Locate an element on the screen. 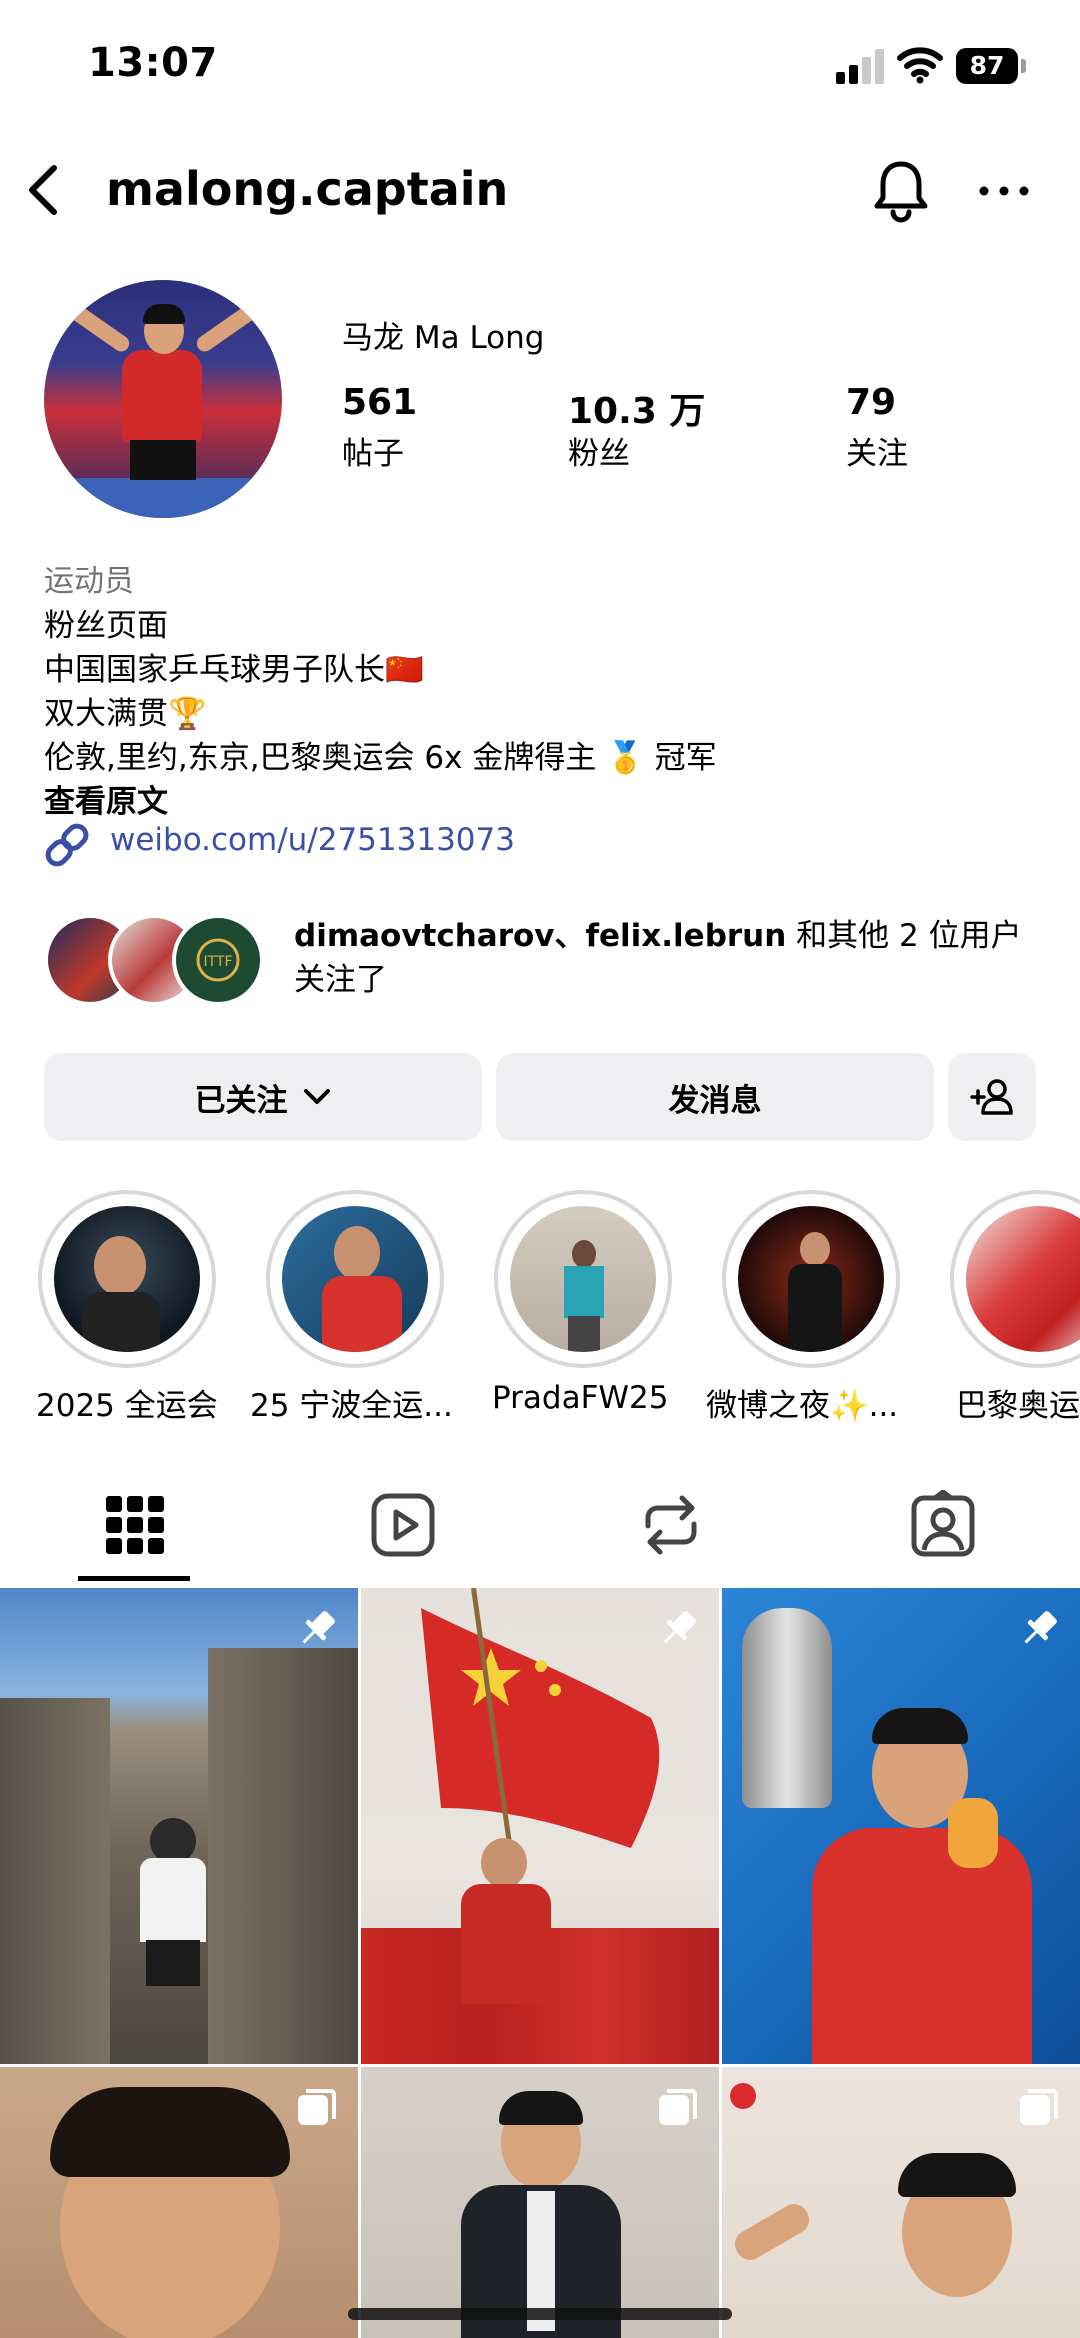 The height and width of the screenshot is (2338, 1080). followers-label: 粉丝 is located at coordinates (599, 450).